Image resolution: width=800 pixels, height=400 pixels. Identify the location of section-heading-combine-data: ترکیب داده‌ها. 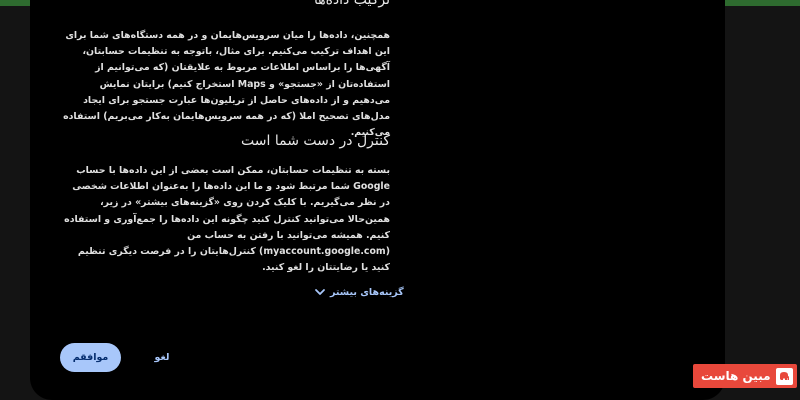
(351, 4).